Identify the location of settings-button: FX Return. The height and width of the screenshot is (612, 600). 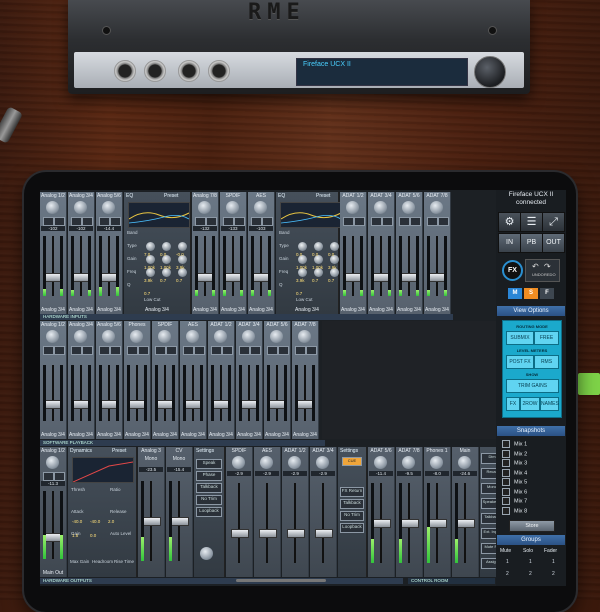
(352, 492).